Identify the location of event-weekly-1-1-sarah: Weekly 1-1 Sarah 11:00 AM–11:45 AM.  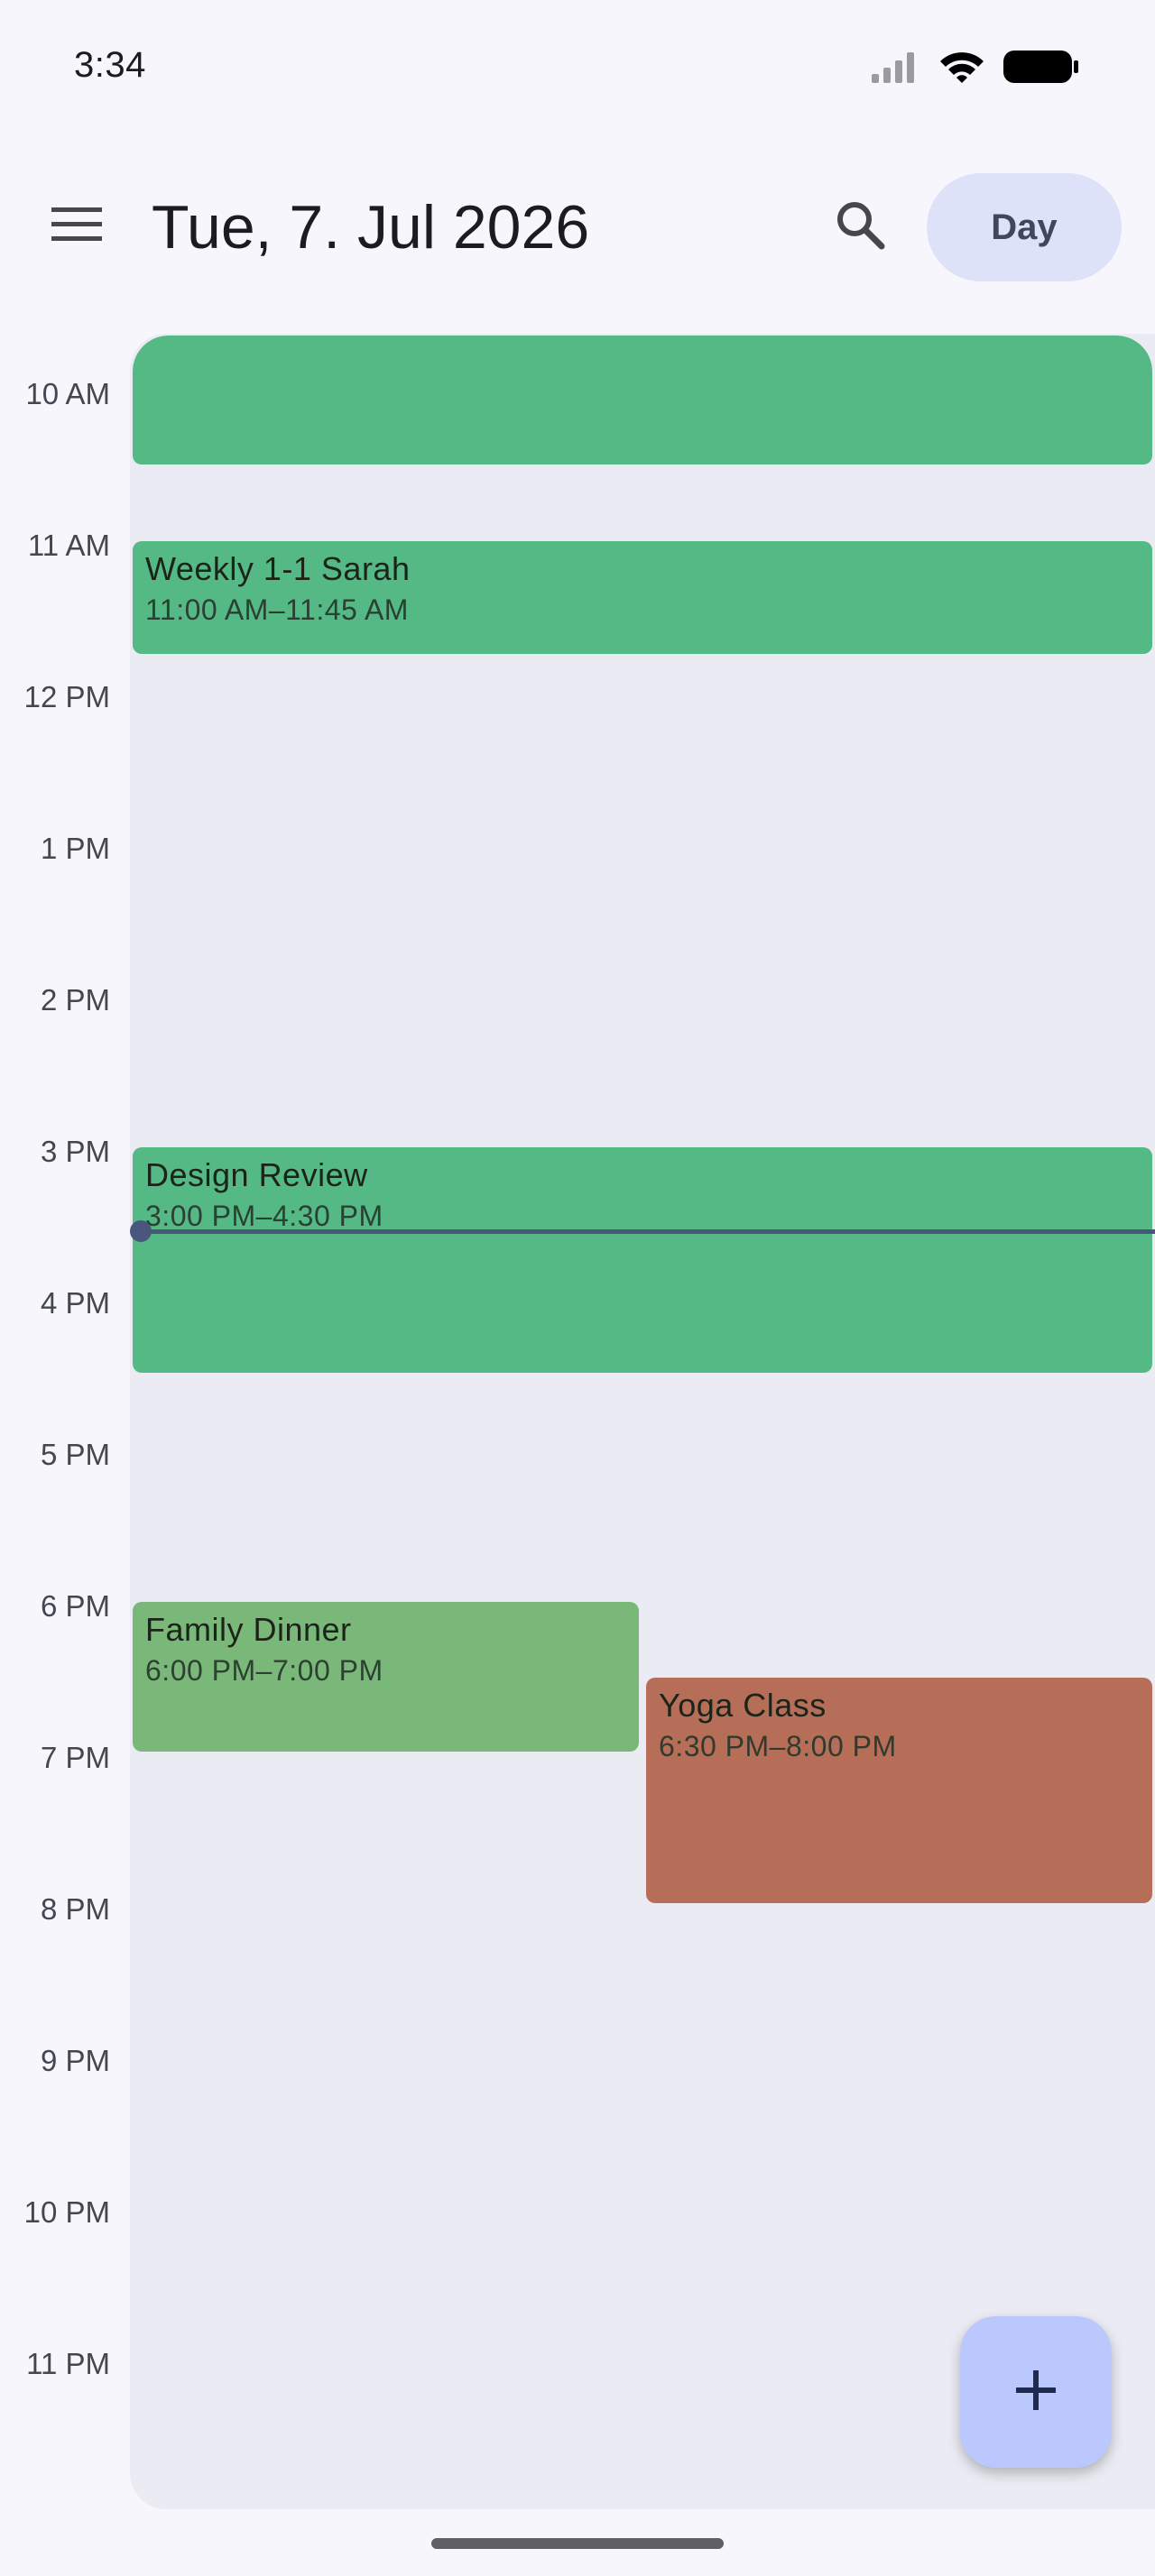
(642, 598).